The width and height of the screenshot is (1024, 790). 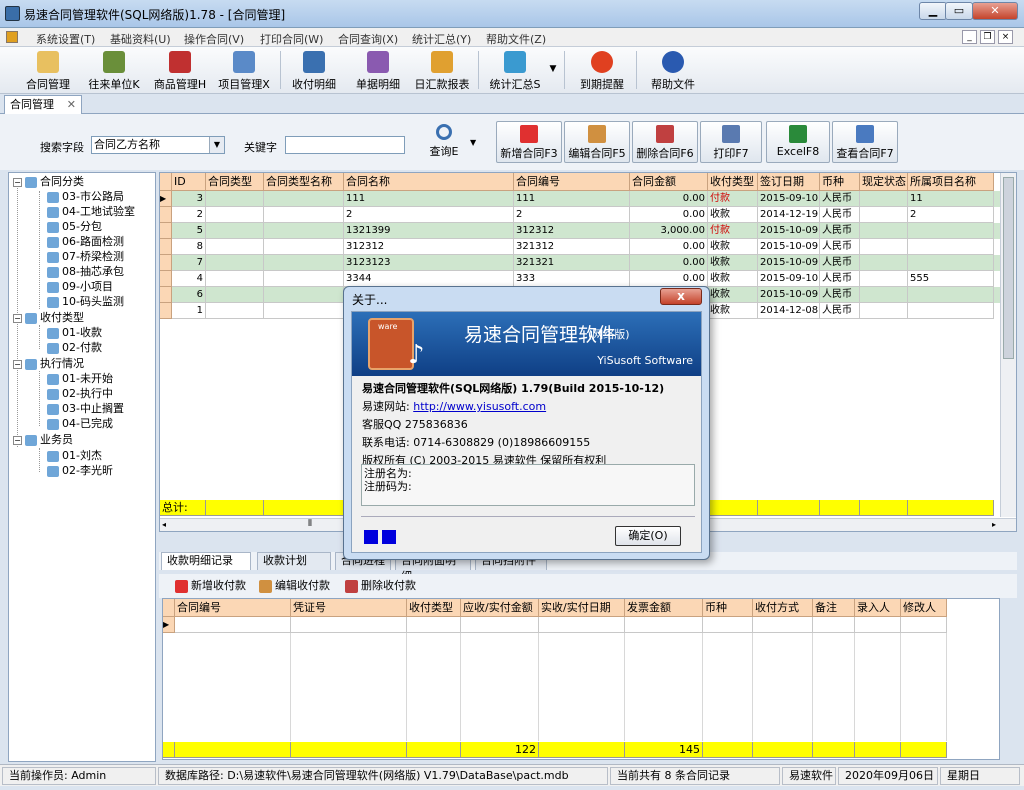 What do you see at coordinates (158, 145) in the screenshot?
I see `search-field-select: 合同乙方名称 ▼` at bounding box center [158, 145].